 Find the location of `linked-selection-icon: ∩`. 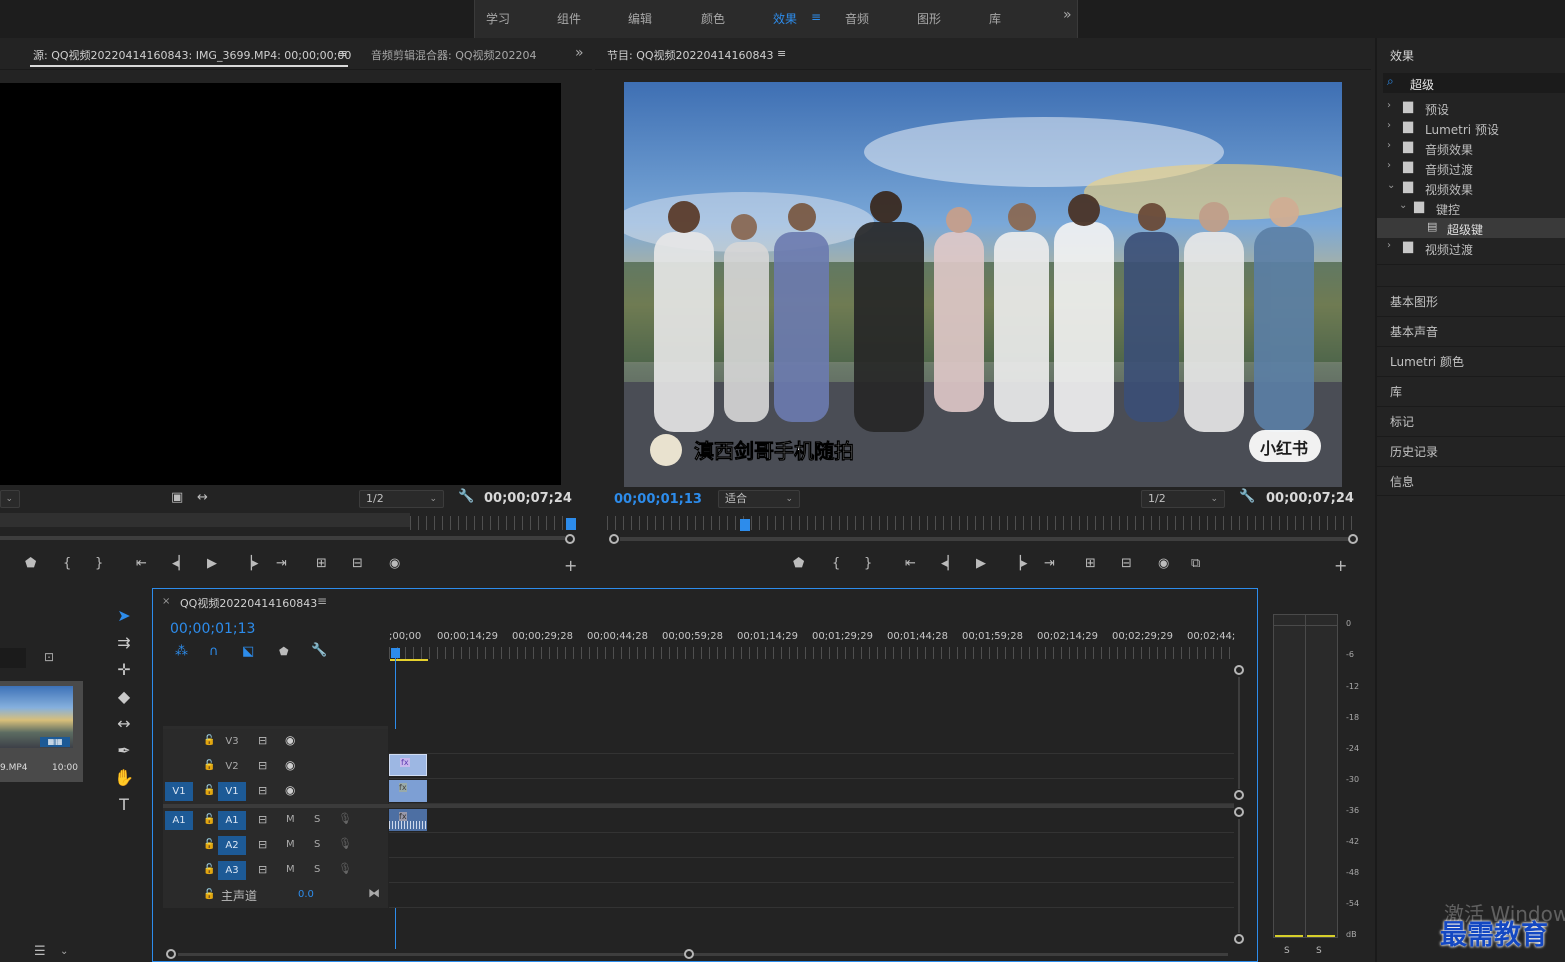

linked-selection-icon: ∩ is located at coordinates (214, 651).